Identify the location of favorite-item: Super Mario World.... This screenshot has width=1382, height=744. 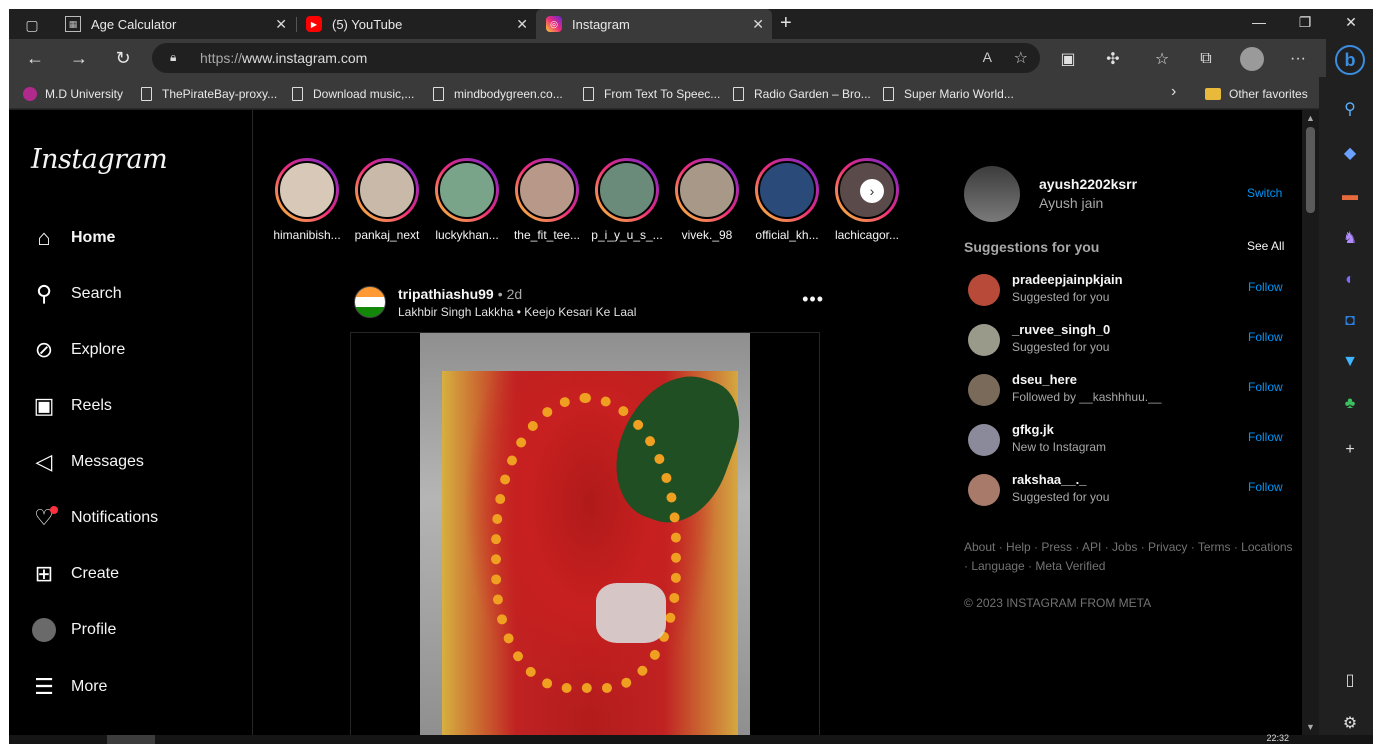
(948, 94).